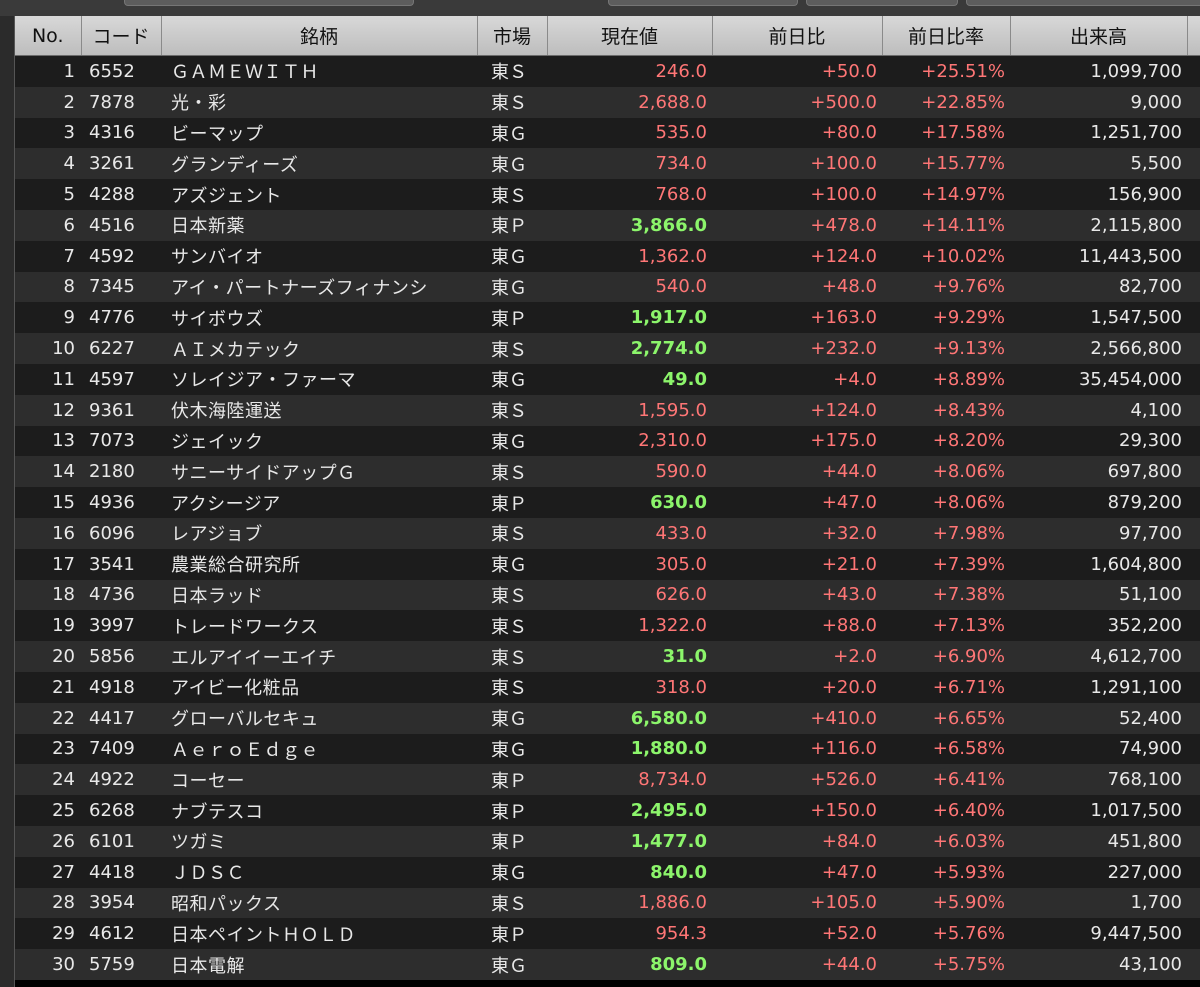  Describe the element at coordinates (629, 287) in the screenshot. I see `current-price: 540.0` at that location.